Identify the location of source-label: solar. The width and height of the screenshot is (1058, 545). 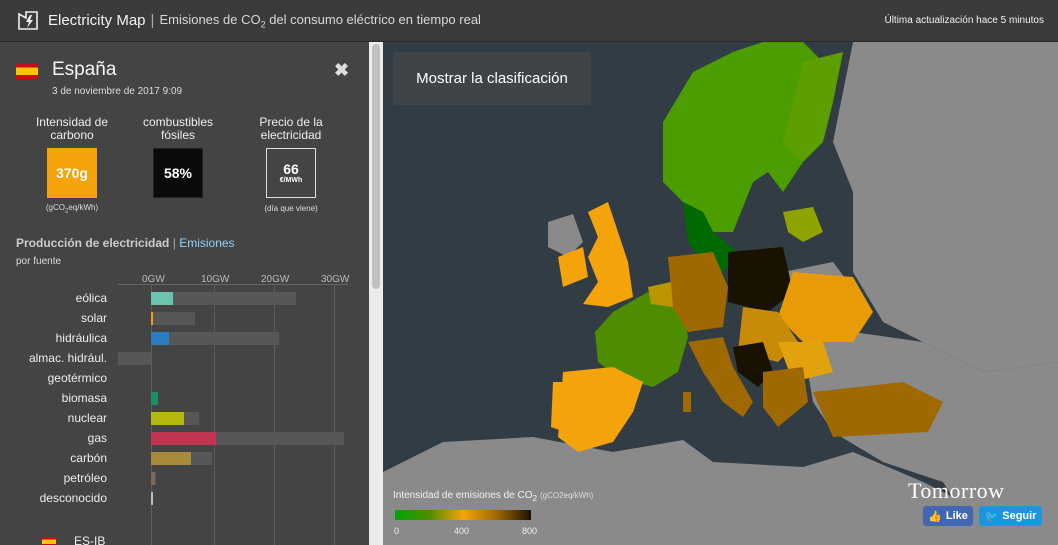
(93, 318).